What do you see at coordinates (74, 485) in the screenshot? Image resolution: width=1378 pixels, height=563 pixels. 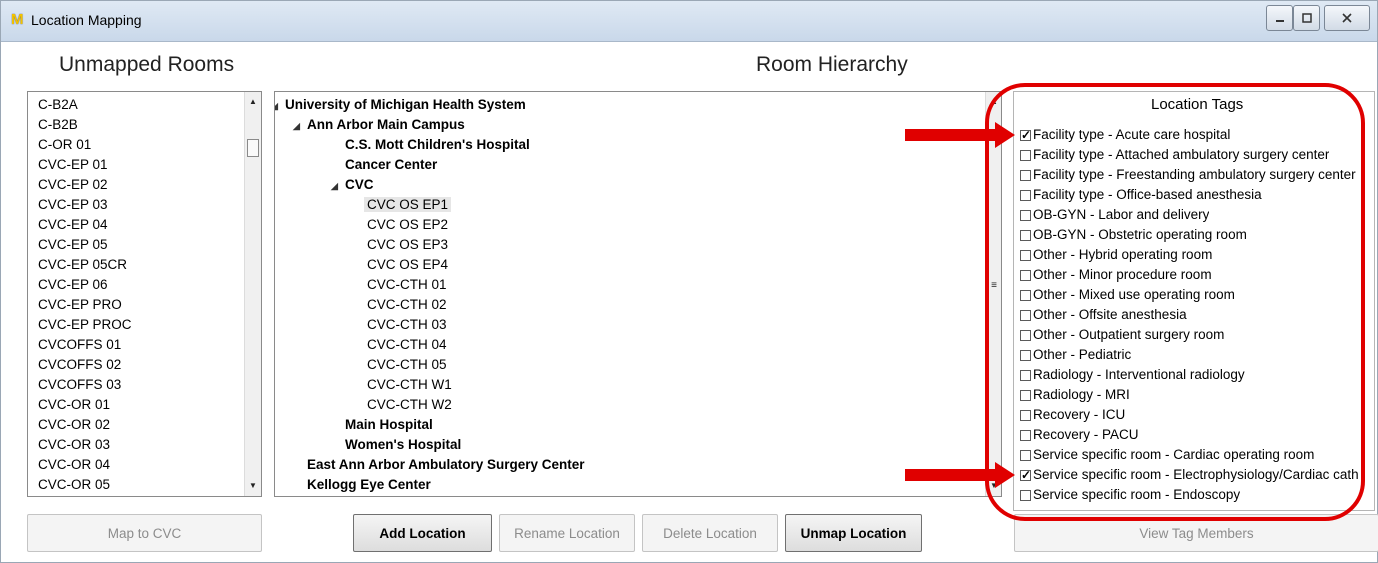 I see `list-item: CVC-OR 05` at bounding box center [74, 485].